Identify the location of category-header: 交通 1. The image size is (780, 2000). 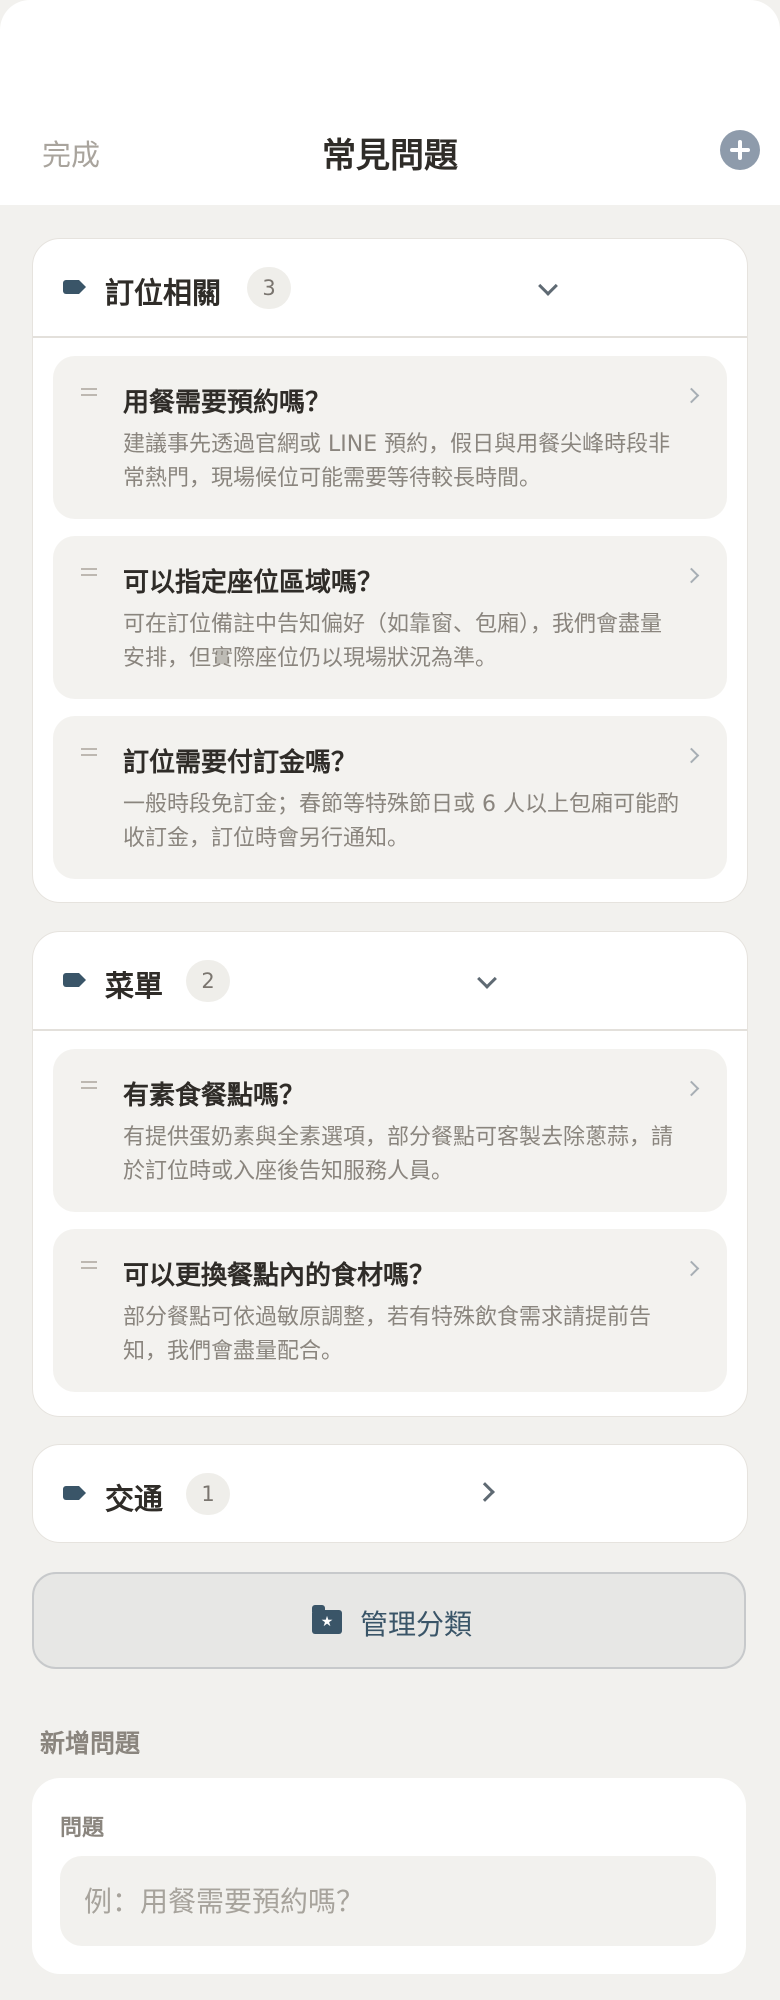
(390, 1493).